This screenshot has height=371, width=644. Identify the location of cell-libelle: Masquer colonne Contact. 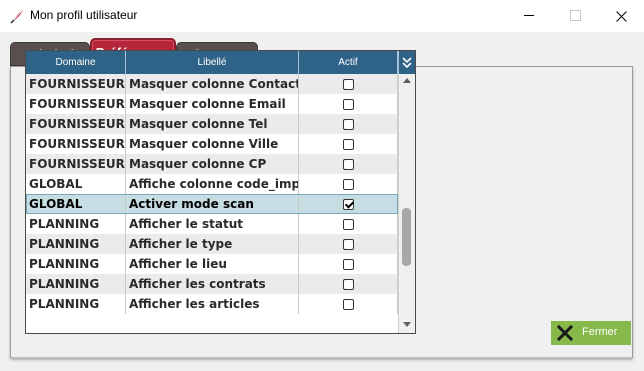
(212, 84).